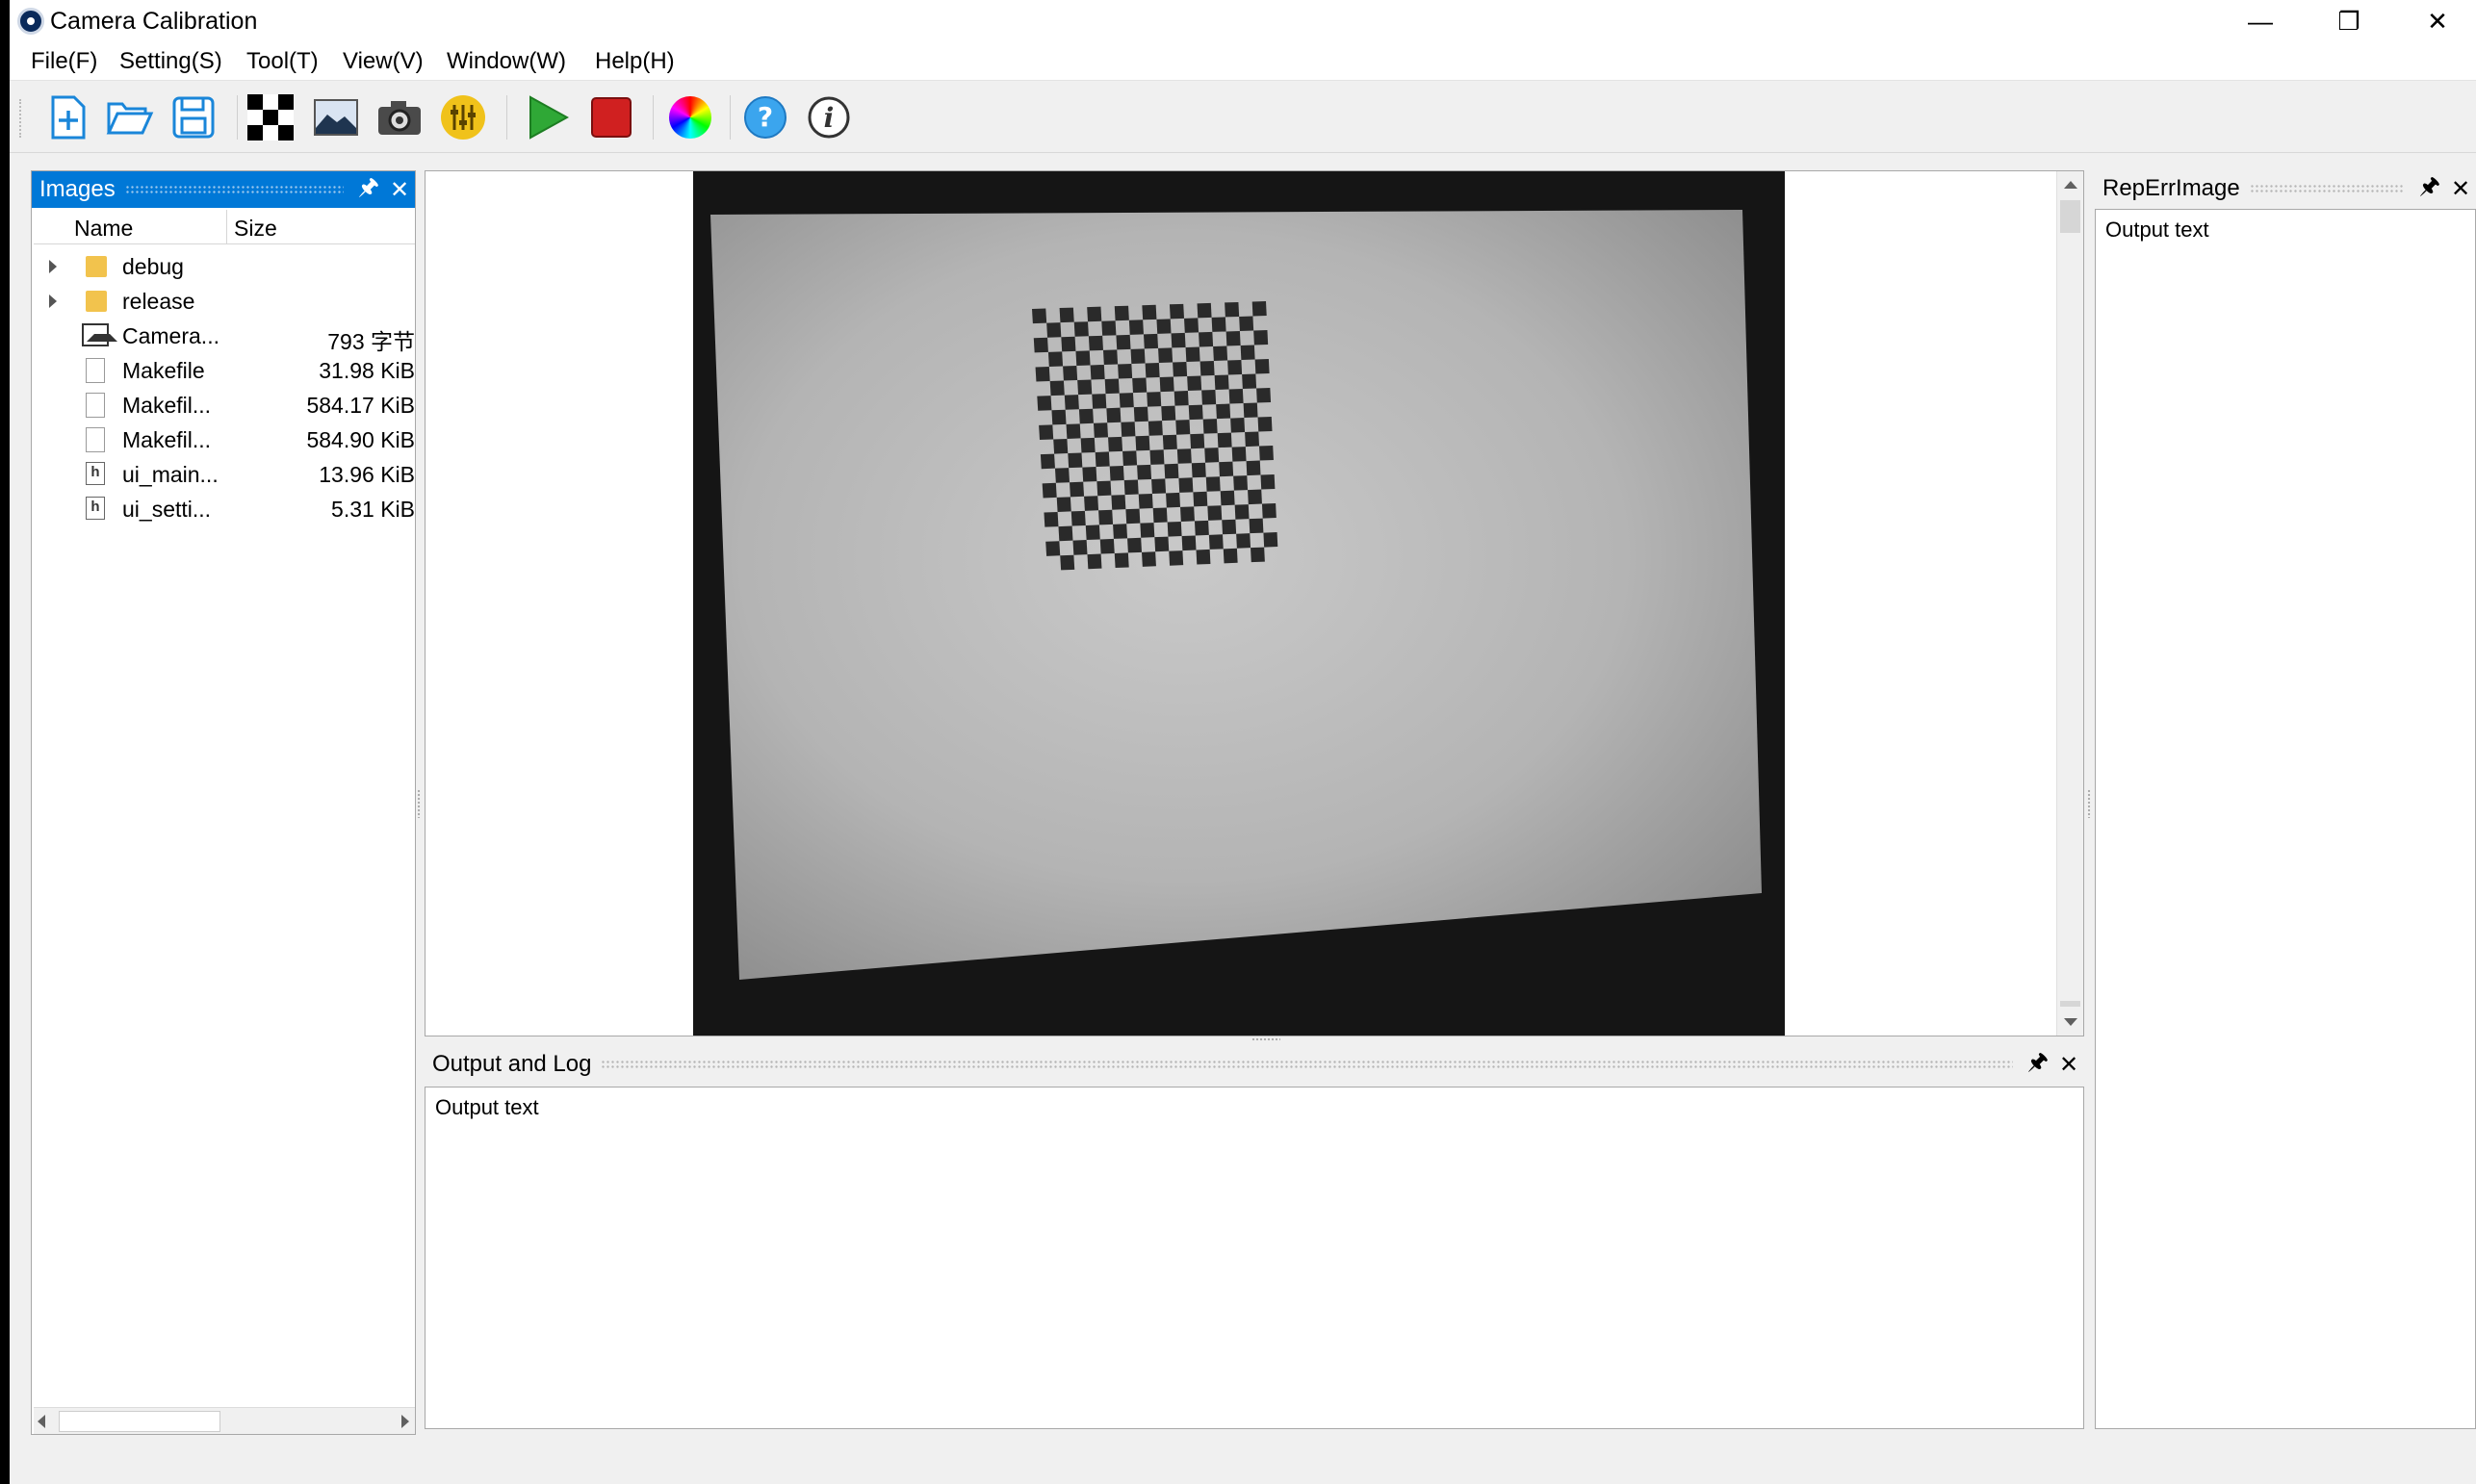 This screenshot has height=1484, width=2476. What do you see at coordinates (2070, 1022) in the screenshot?
I see `scroll-down-arrow-icon` at bounding box center [2070, 1022].